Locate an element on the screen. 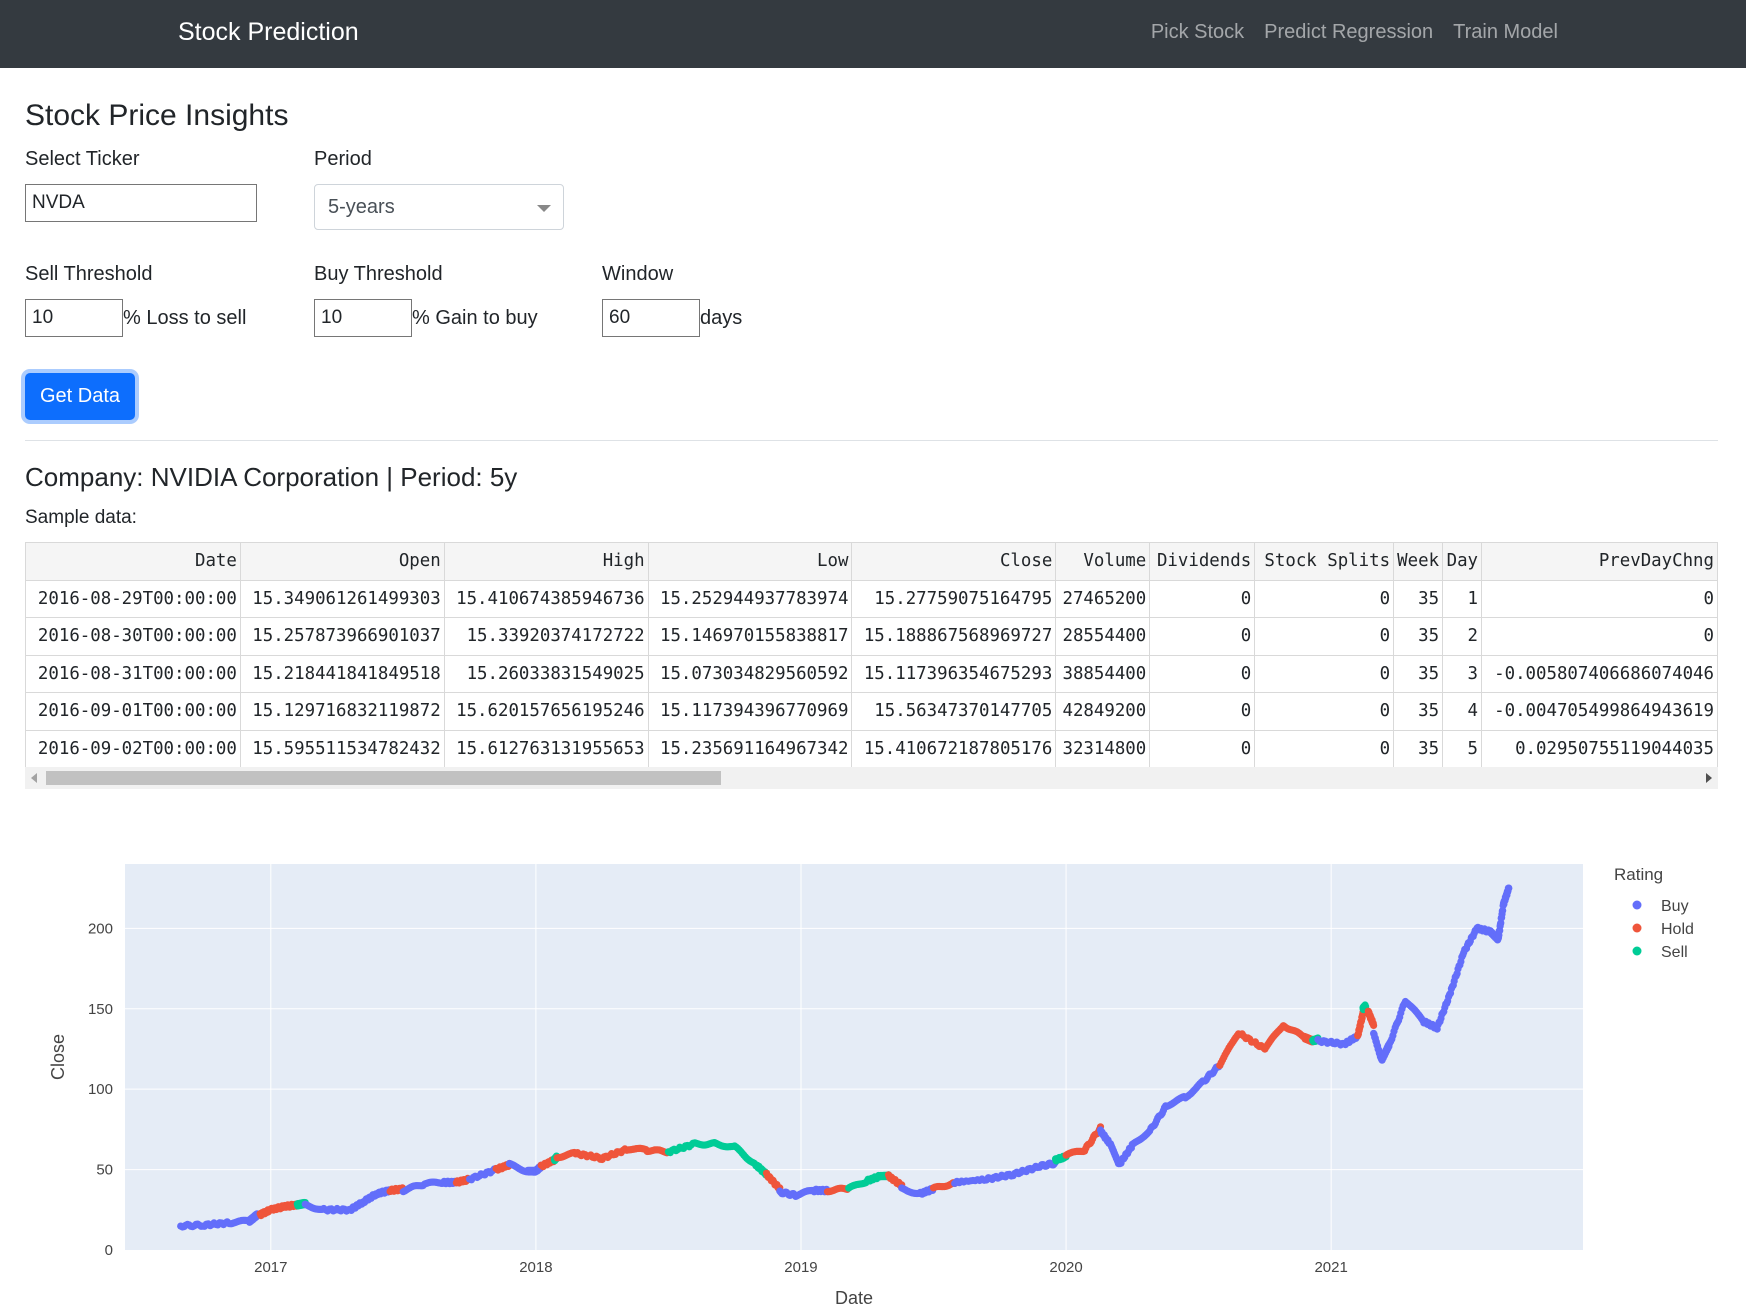 The width and height of the screenshot is (1746, 1316). y-tick-label: 150 is located at coordinates (100, 1009).